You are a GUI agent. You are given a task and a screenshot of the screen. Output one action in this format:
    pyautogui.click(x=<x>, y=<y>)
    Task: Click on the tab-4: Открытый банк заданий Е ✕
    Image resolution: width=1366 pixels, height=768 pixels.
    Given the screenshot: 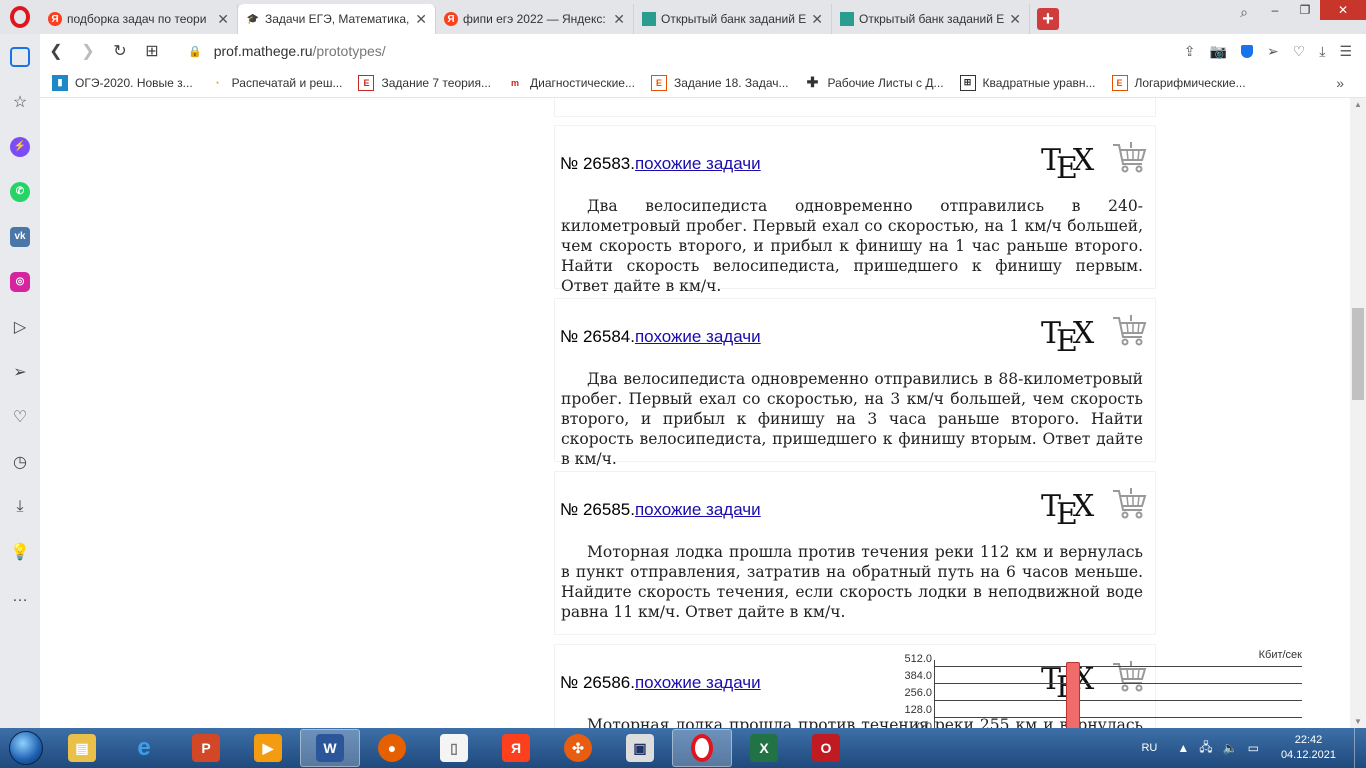 What is the action you would take?
    pyautogui.click(x=931, y=19)
    